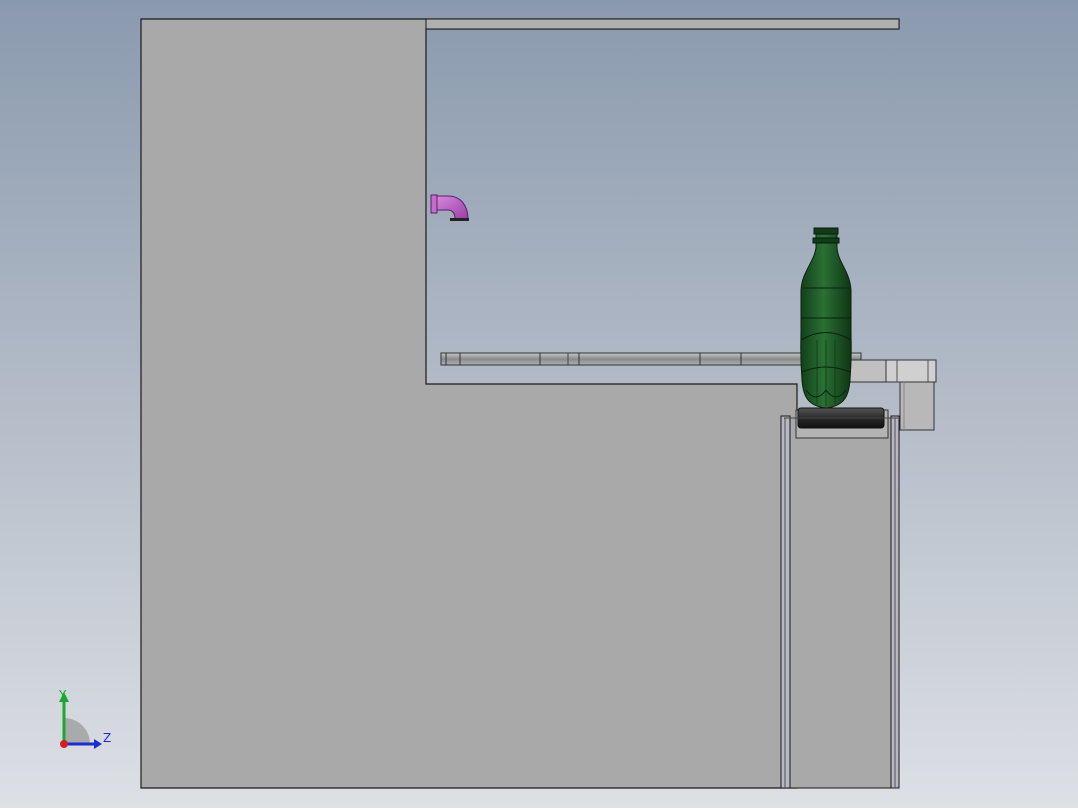  I want to click on z-axis-arrowhead, so click(98, 744).